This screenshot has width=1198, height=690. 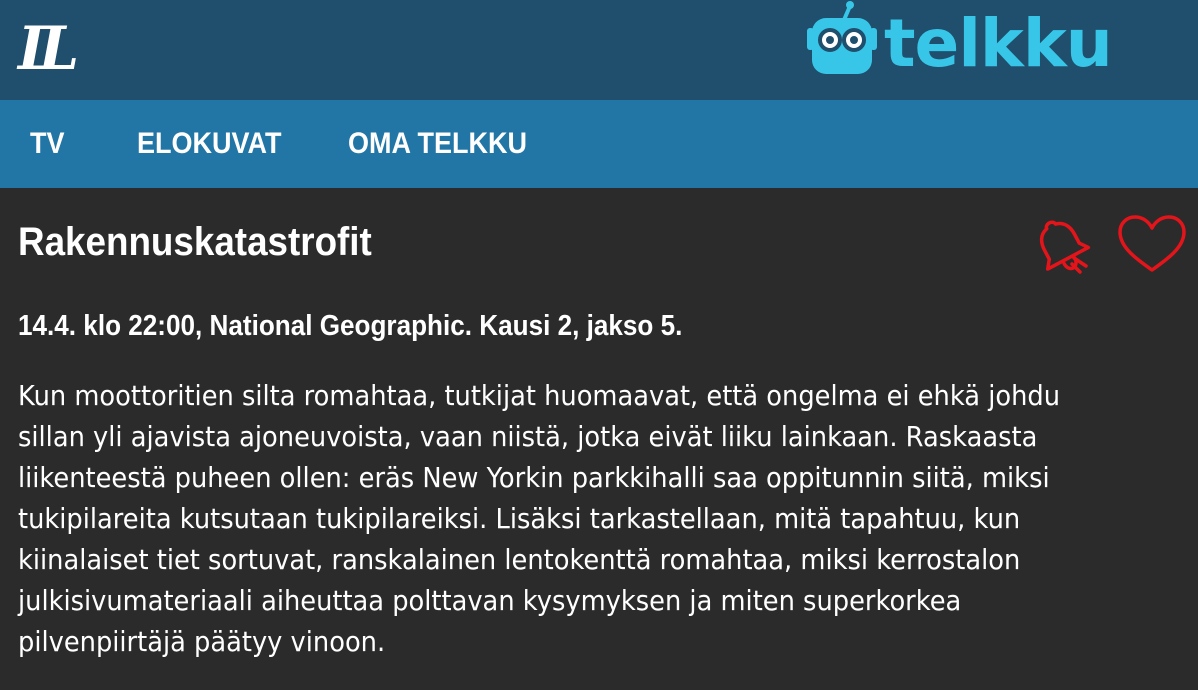 What do you see at coordinates (437, 144) in the screenshot?
I see `nav-item-oma-telkku: OMA TELKKU` at bounding box center [437, 144].